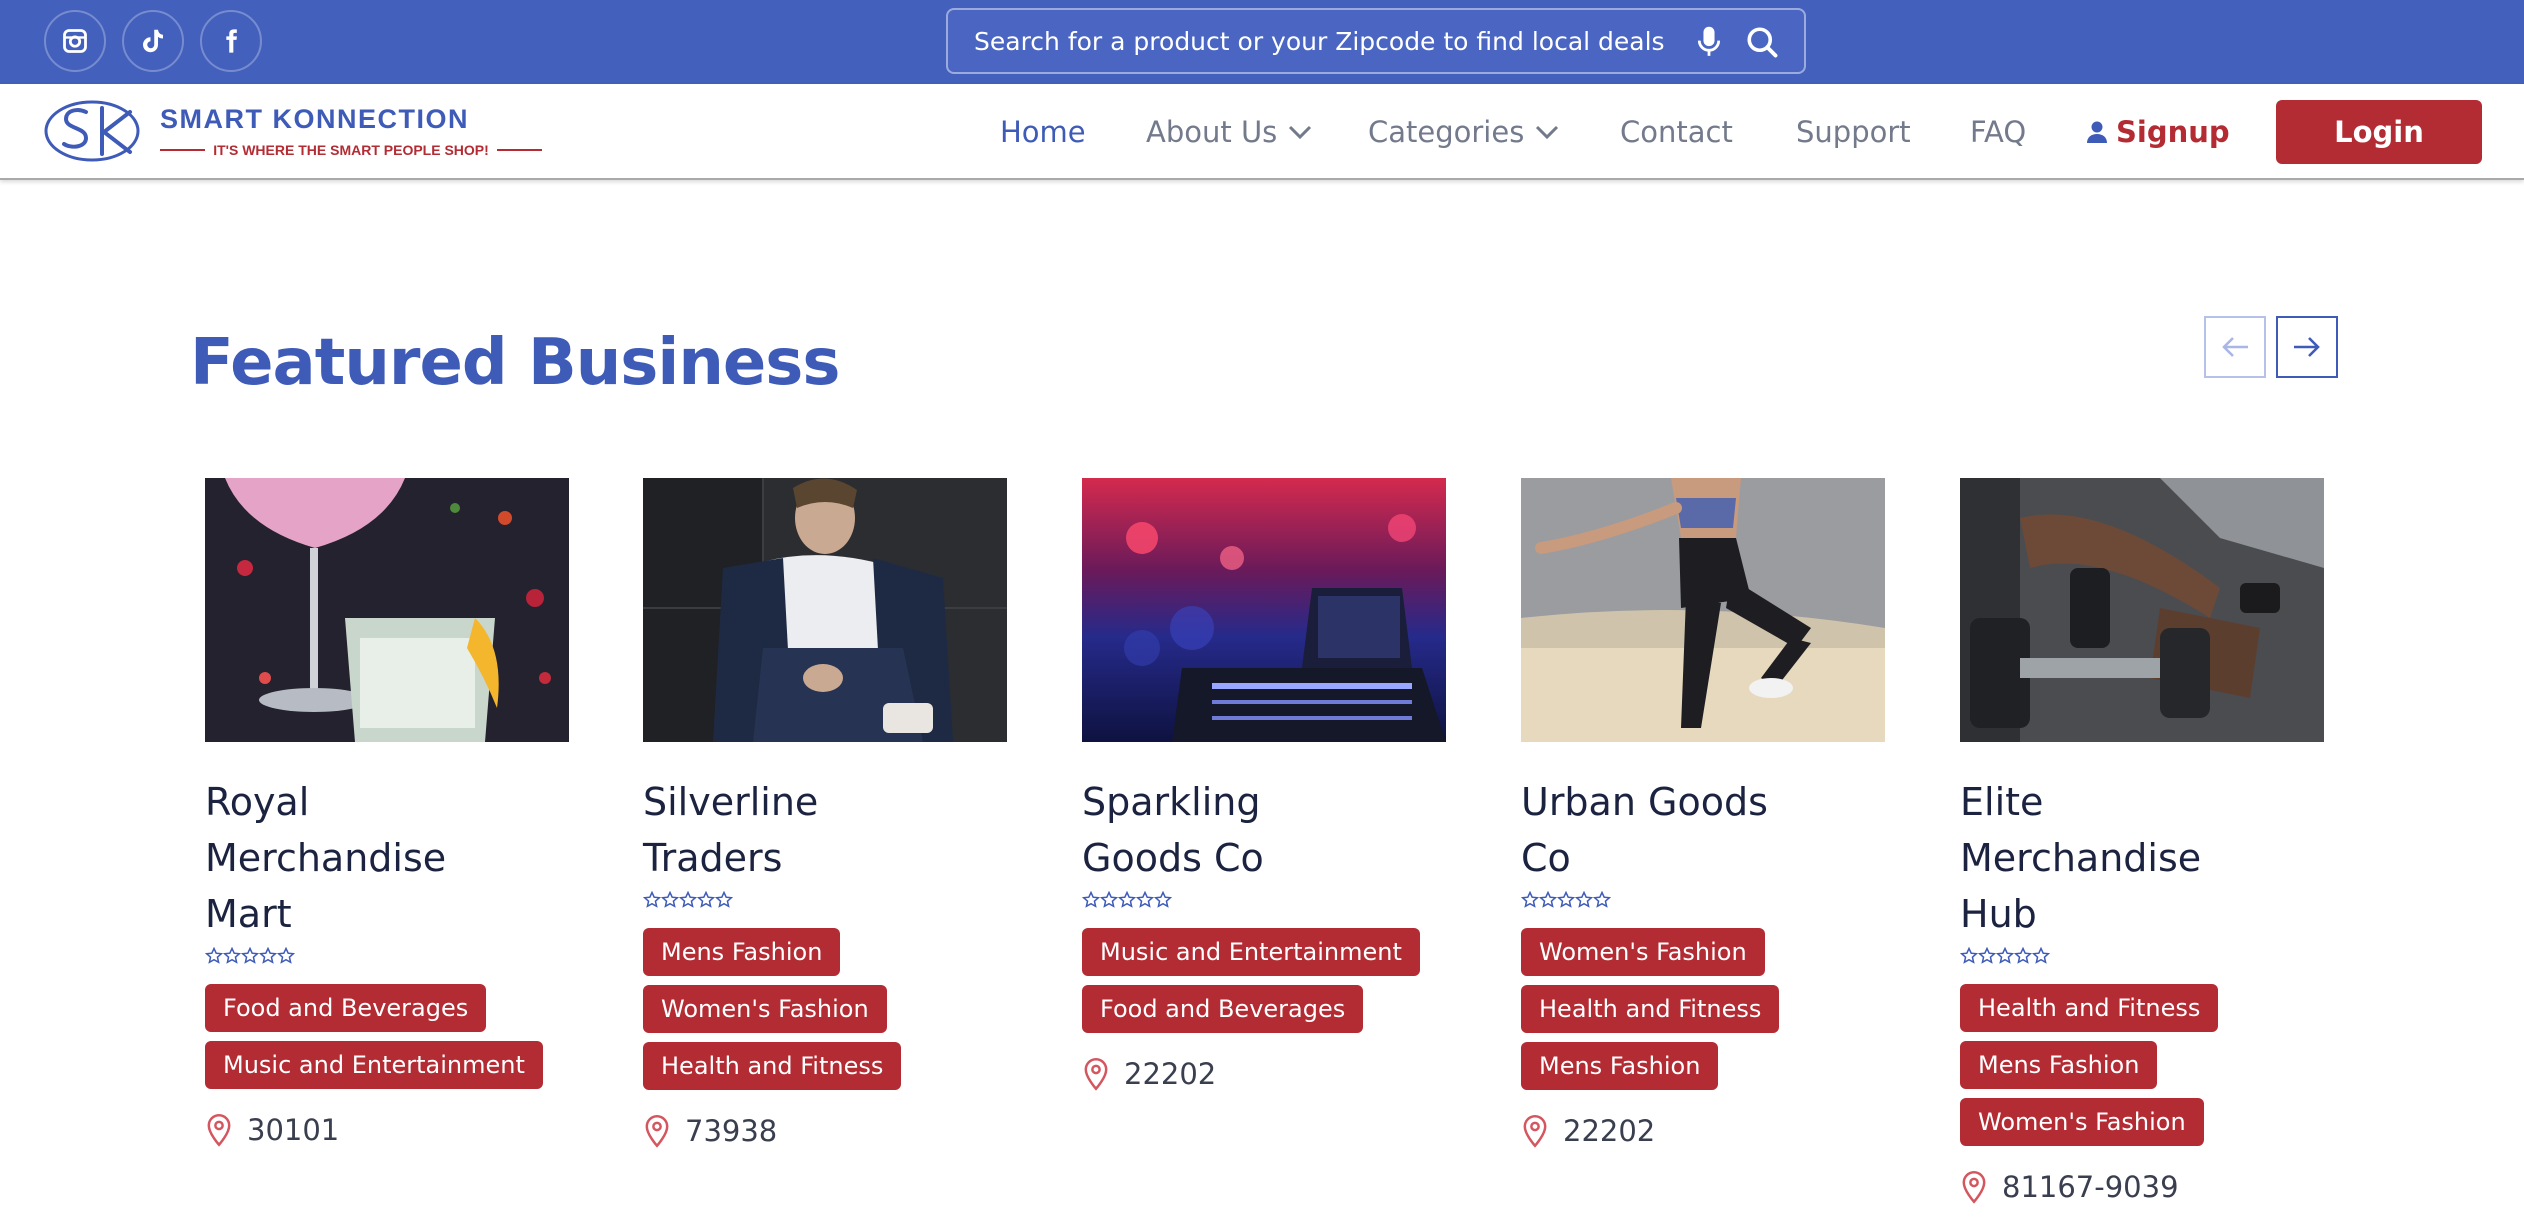 Image resolution: width=2524 pixels, height=1228 pixels. What do you see at coordinates (1853, 132) in the screenshot?
I see `nav-support: Support` at bounding box center [1853, 132].